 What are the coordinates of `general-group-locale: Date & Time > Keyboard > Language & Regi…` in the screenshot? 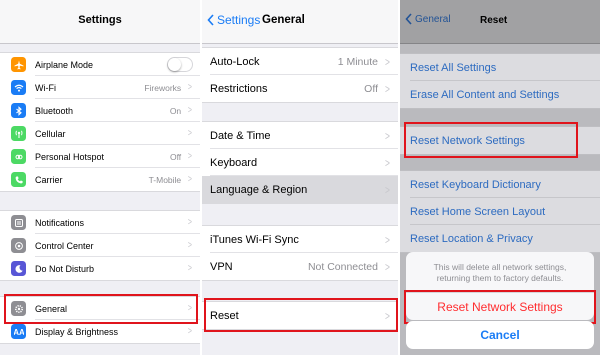 It's located at (300, 162).